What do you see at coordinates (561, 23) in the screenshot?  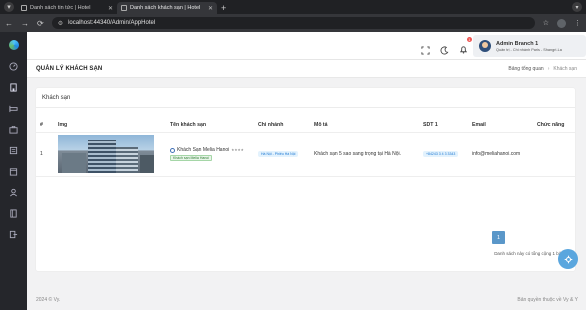 I see `profile-icon` at bounding box center [561, 23].